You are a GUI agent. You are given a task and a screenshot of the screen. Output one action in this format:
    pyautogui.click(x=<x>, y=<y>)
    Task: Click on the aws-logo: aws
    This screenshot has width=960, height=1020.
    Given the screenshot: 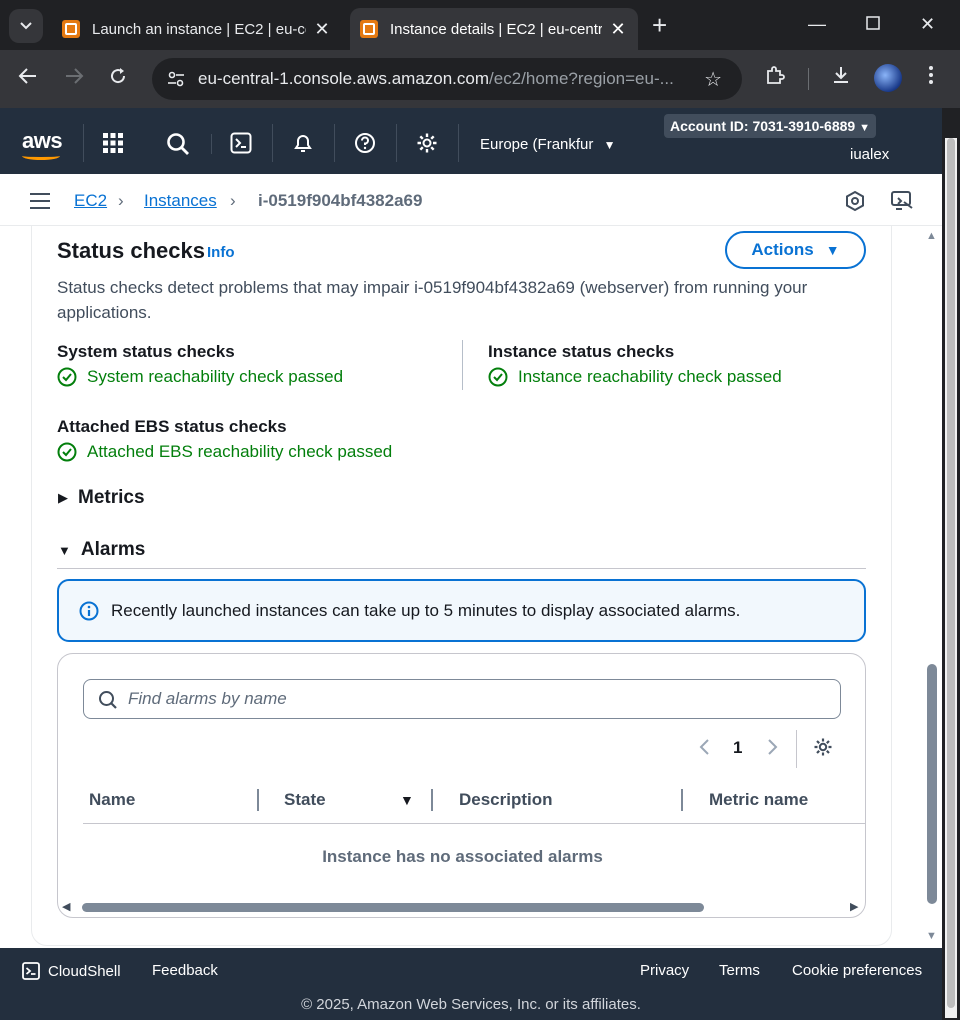 What is the action you would take?
    pyautogui.click(x=42, y=141)
    